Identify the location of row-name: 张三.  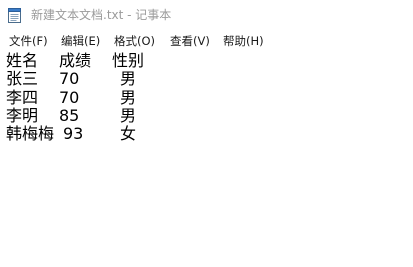
(22, 78).